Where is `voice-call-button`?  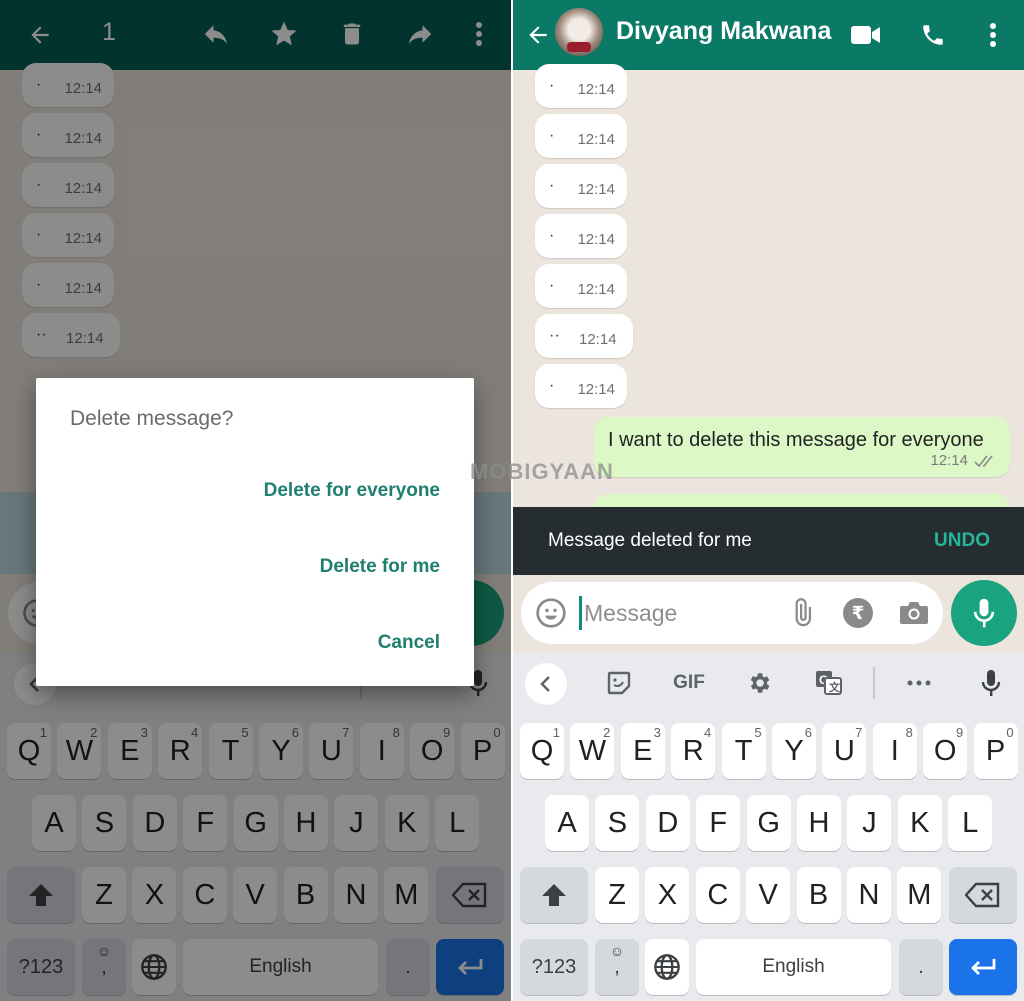
voice-call-button is located at coordinates (933, 35).